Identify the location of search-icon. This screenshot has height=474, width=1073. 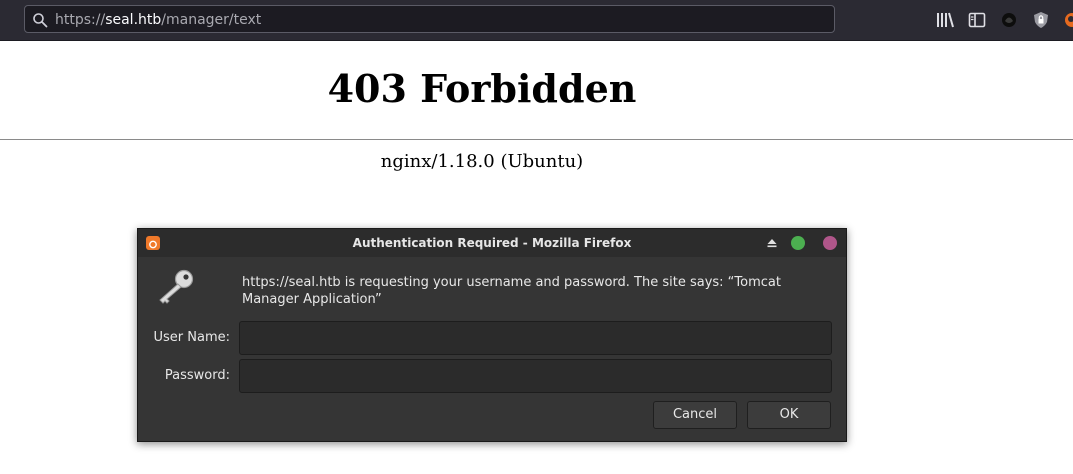
(40, 20).